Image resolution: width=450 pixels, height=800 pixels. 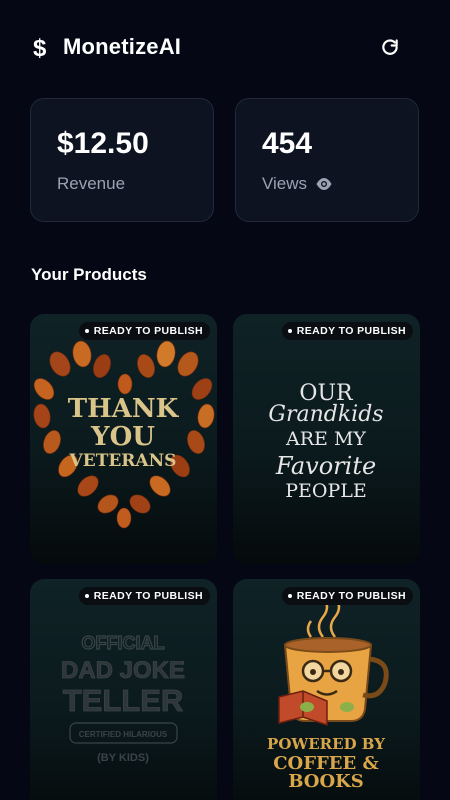 I want to click on views-card: 454 Views, so click(x=327, y=160).